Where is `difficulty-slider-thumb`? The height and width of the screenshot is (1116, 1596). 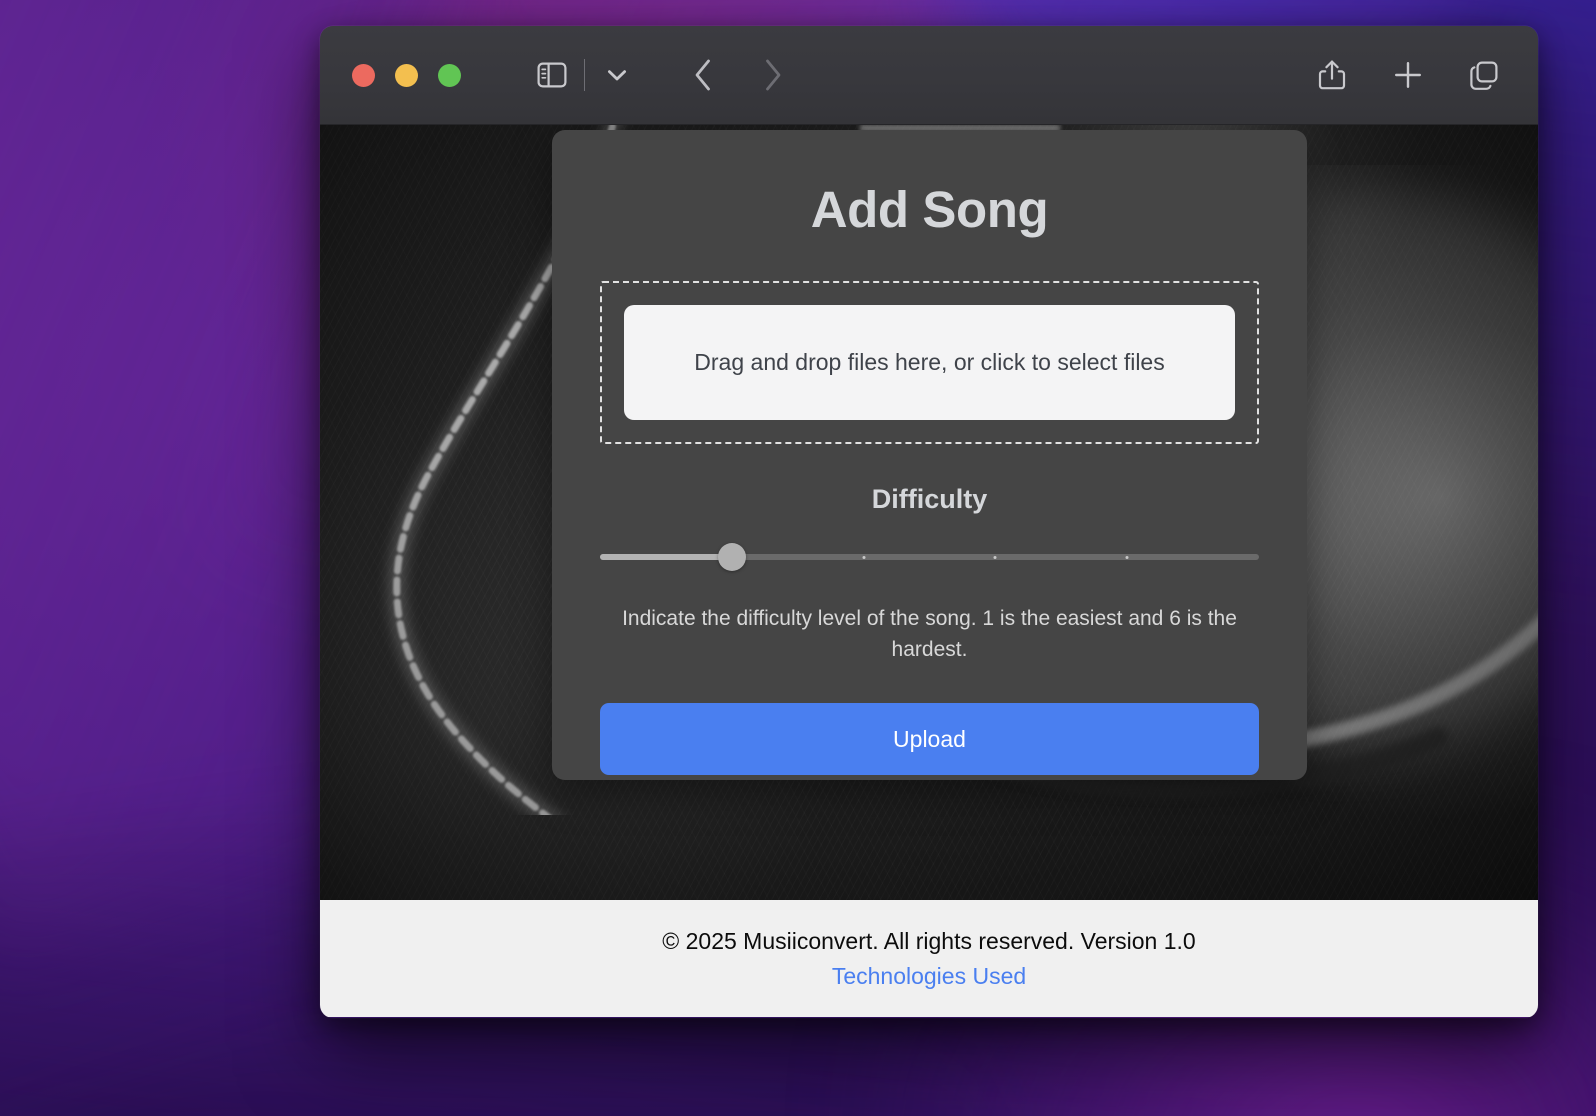
difficulty-slider-thumb is located at coordinates (731, 557).